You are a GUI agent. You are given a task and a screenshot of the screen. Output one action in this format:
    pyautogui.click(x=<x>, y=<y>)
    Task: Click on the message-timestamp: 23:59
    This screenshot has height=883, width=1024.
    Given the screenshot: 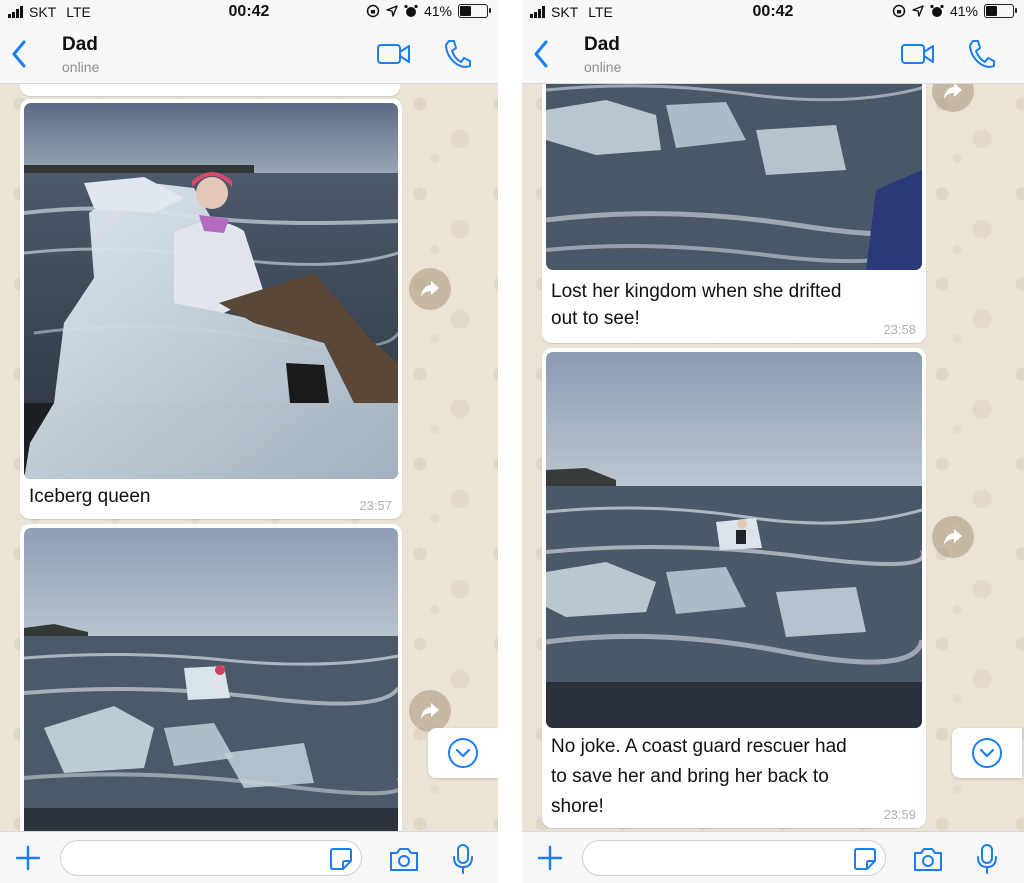 What is the action you would take?
    pyautogui.click(x=899, y=814)
    